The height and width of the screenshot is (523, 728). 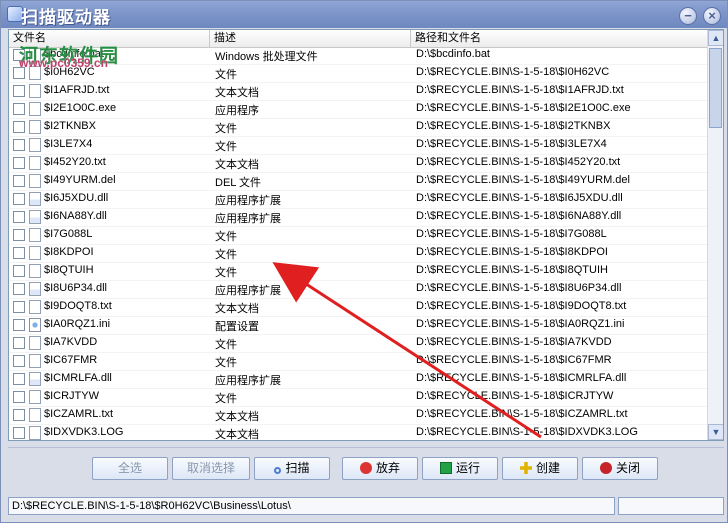 What do you see at coordinates (540, 468) in the screenshot?
I see `create-button: 创建` at bounding box center [540, 468].